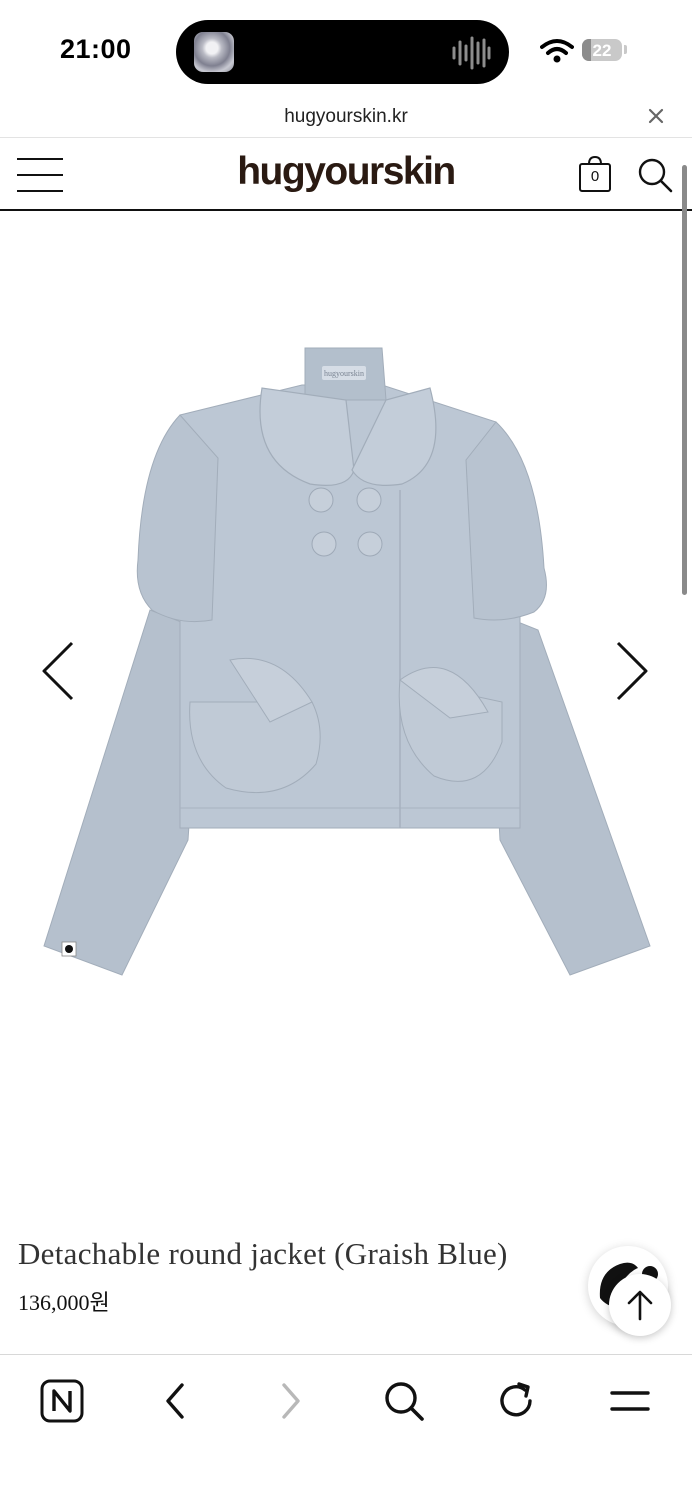 This screenshot has height=1501, width=692. Describe the element at coordinates (290, 1401) in the screenshot. I see `forward-icon` at that location.